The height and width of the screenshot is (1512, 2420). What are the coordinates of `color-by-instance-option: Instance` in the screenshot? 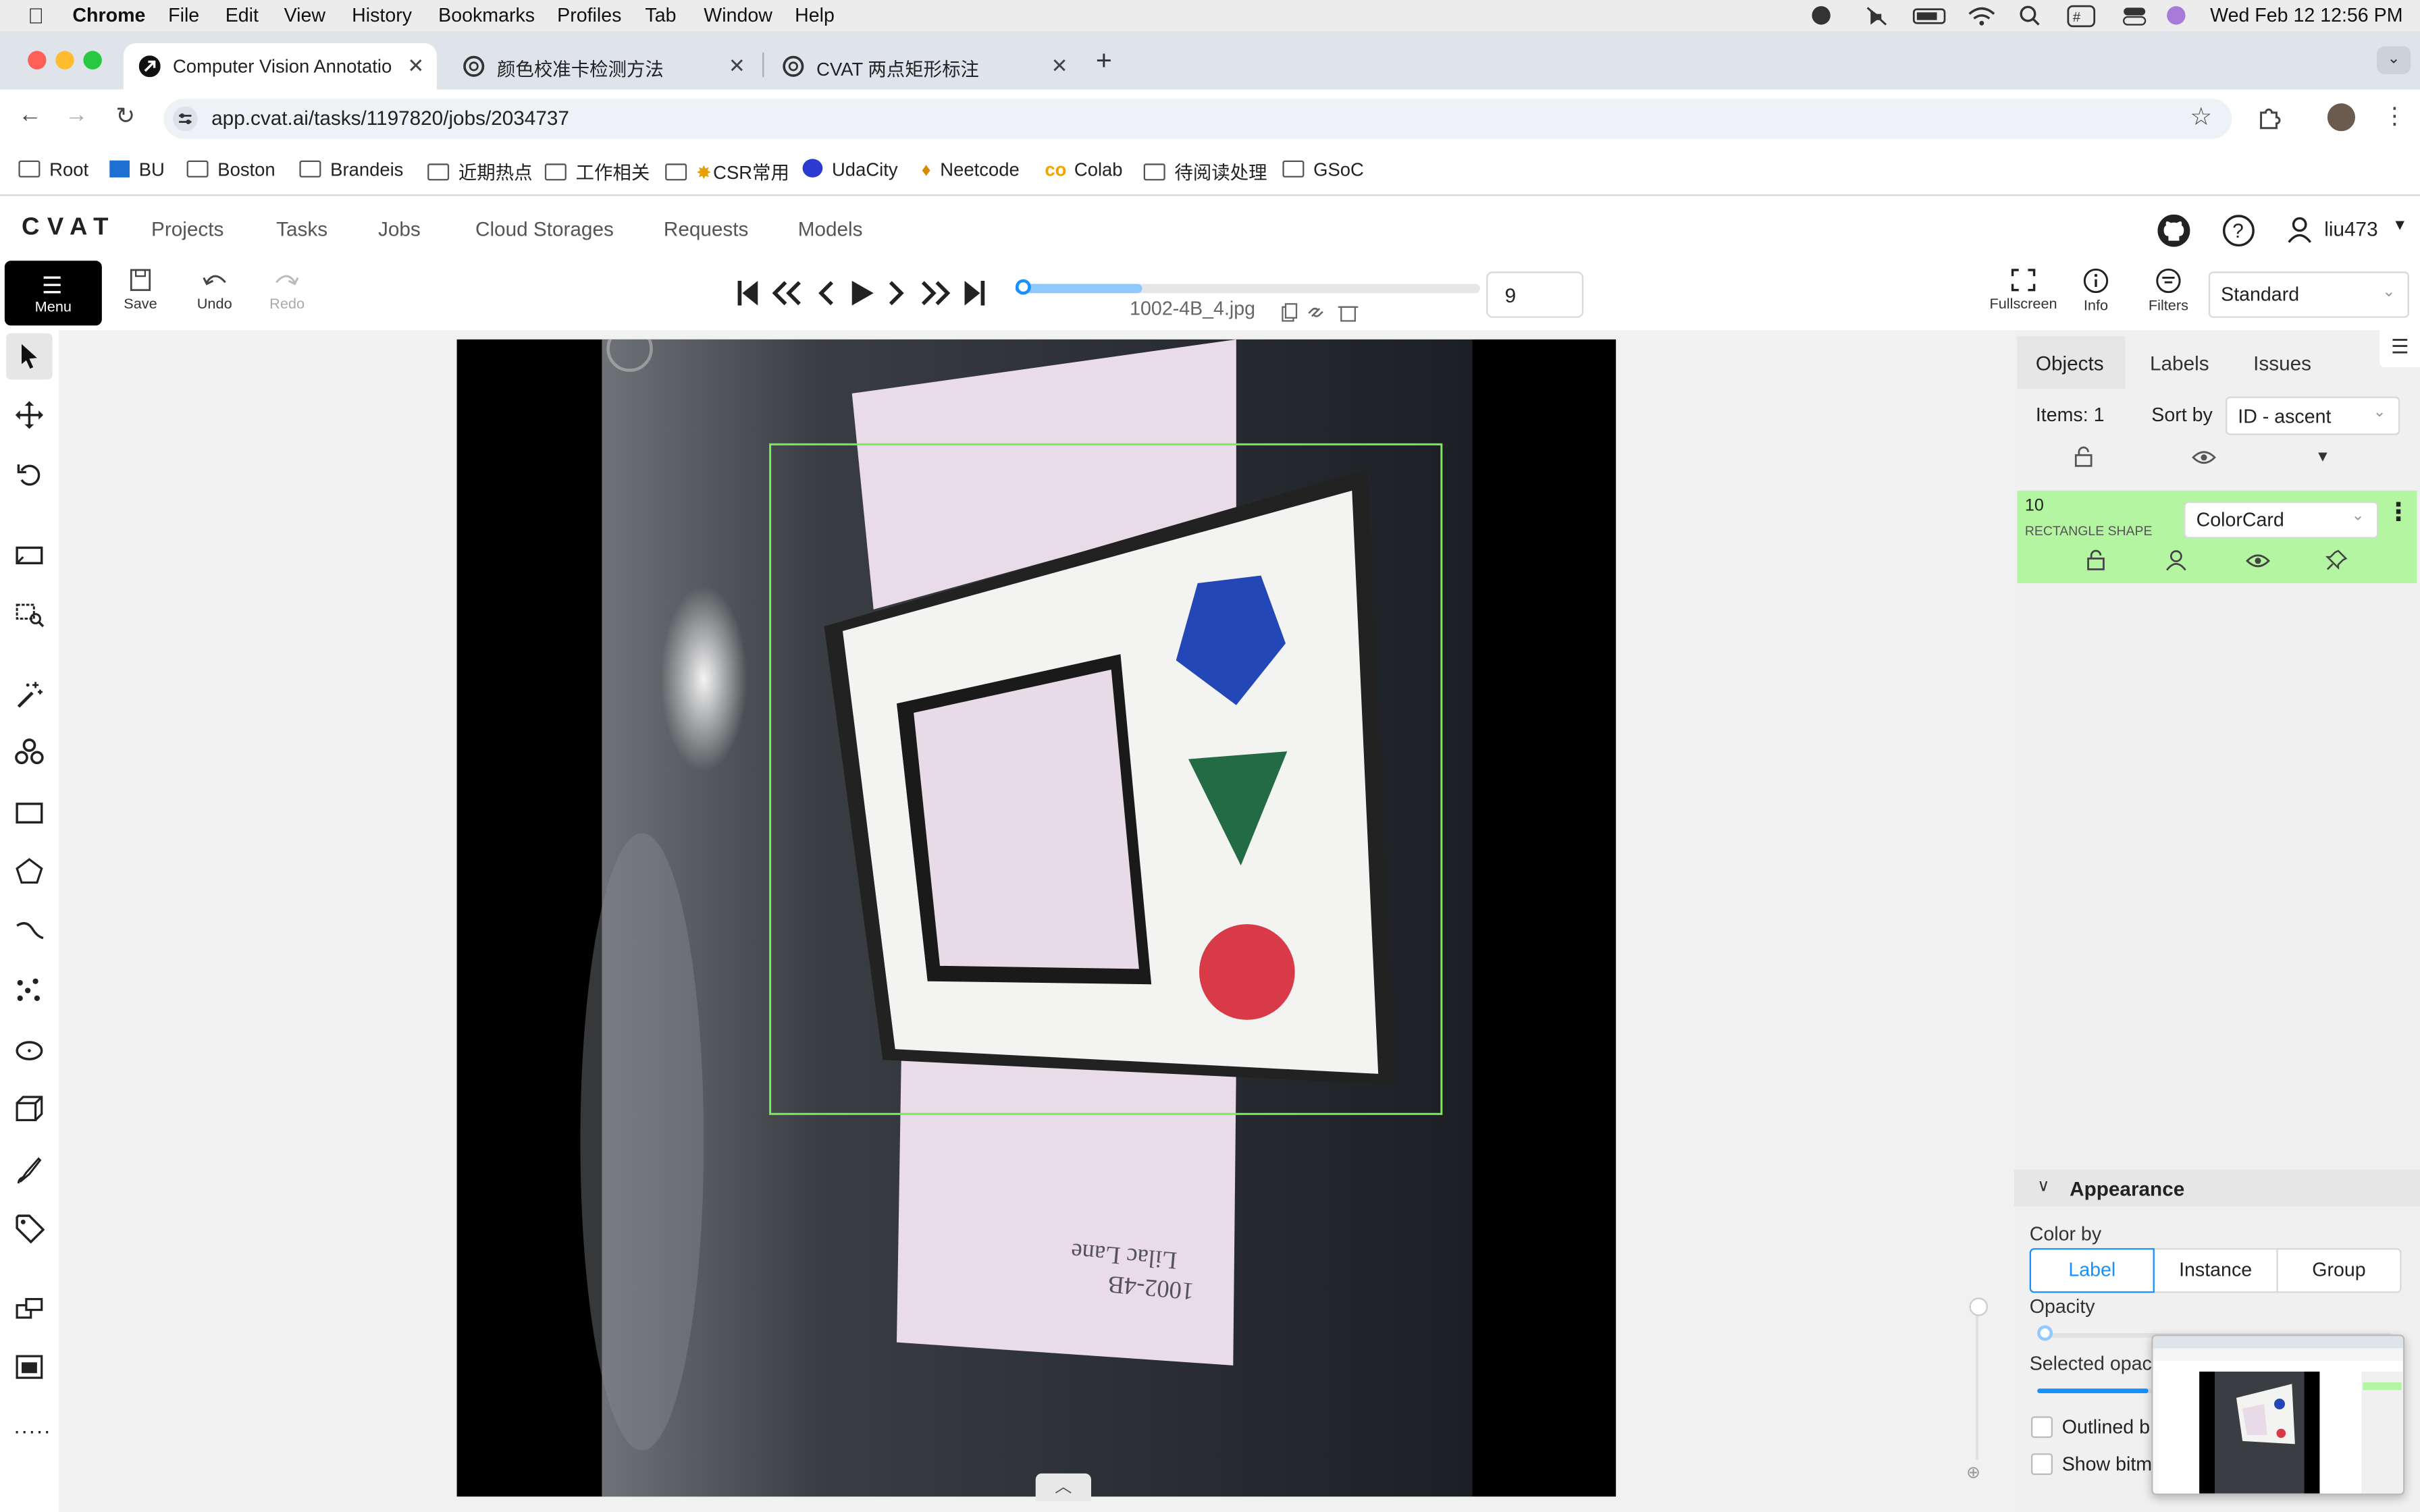 It's located at (2215, 1270).